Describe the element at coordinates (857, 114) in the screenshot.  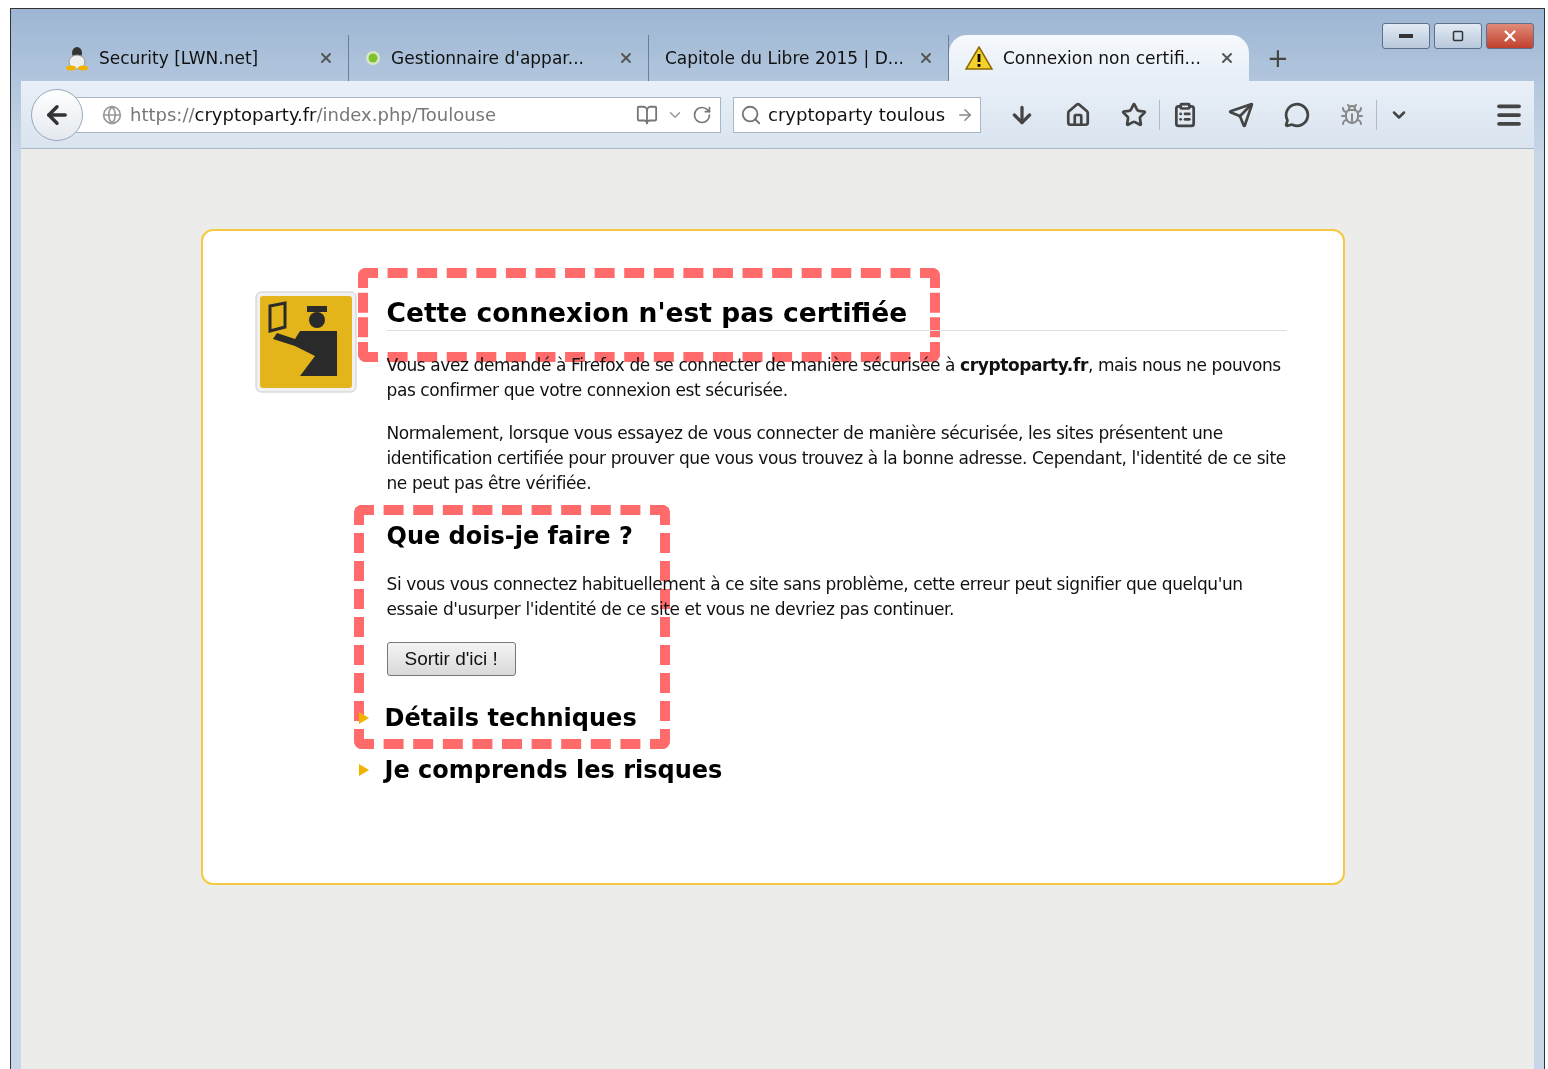
I see `search-field: cryptoparty toulous` at that location.